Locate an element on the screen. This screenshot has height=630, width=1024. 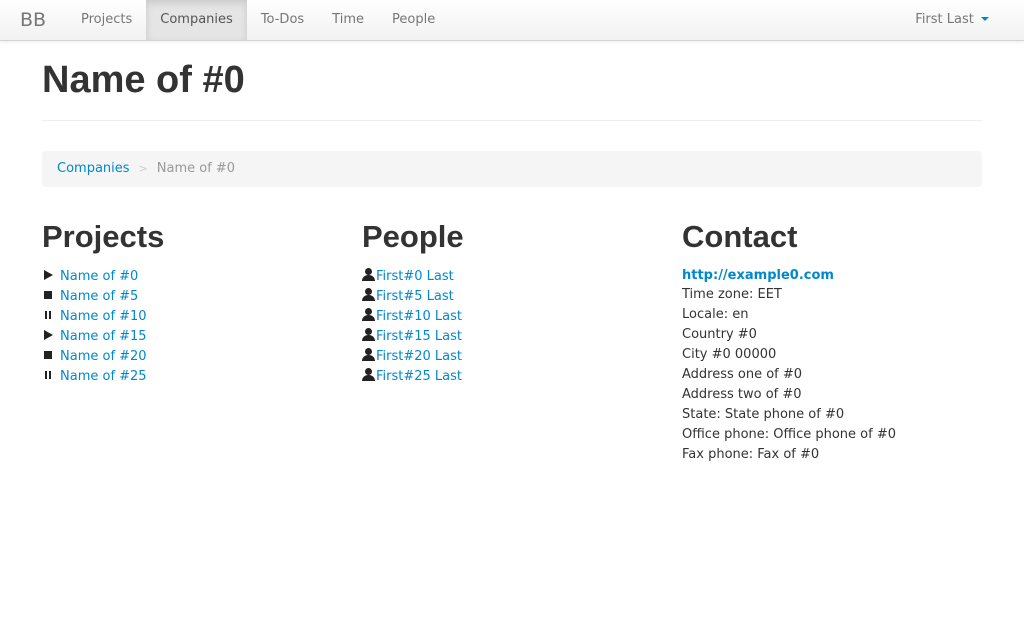
project-link: Name of #25 is located at coordinates (103, 376).